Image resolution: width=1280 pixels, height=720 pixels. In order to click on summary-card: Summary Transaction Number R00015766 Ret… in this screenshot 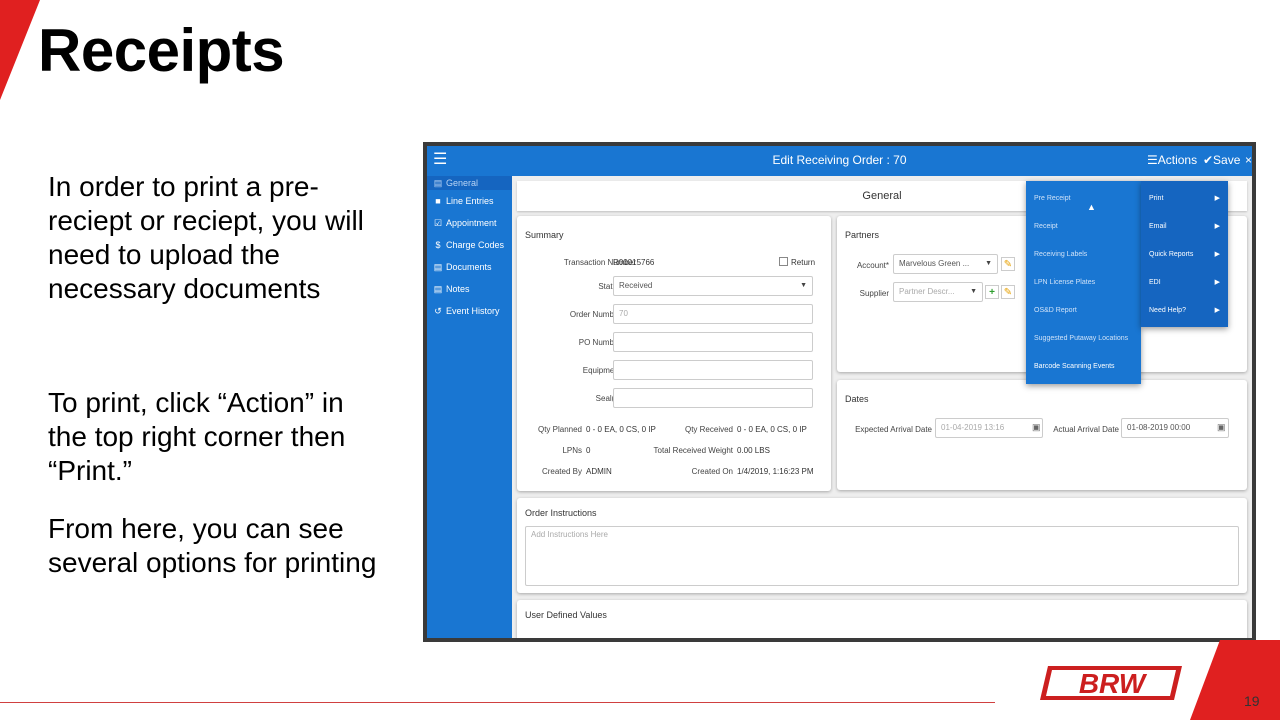, I will do `click(674, 353)`.